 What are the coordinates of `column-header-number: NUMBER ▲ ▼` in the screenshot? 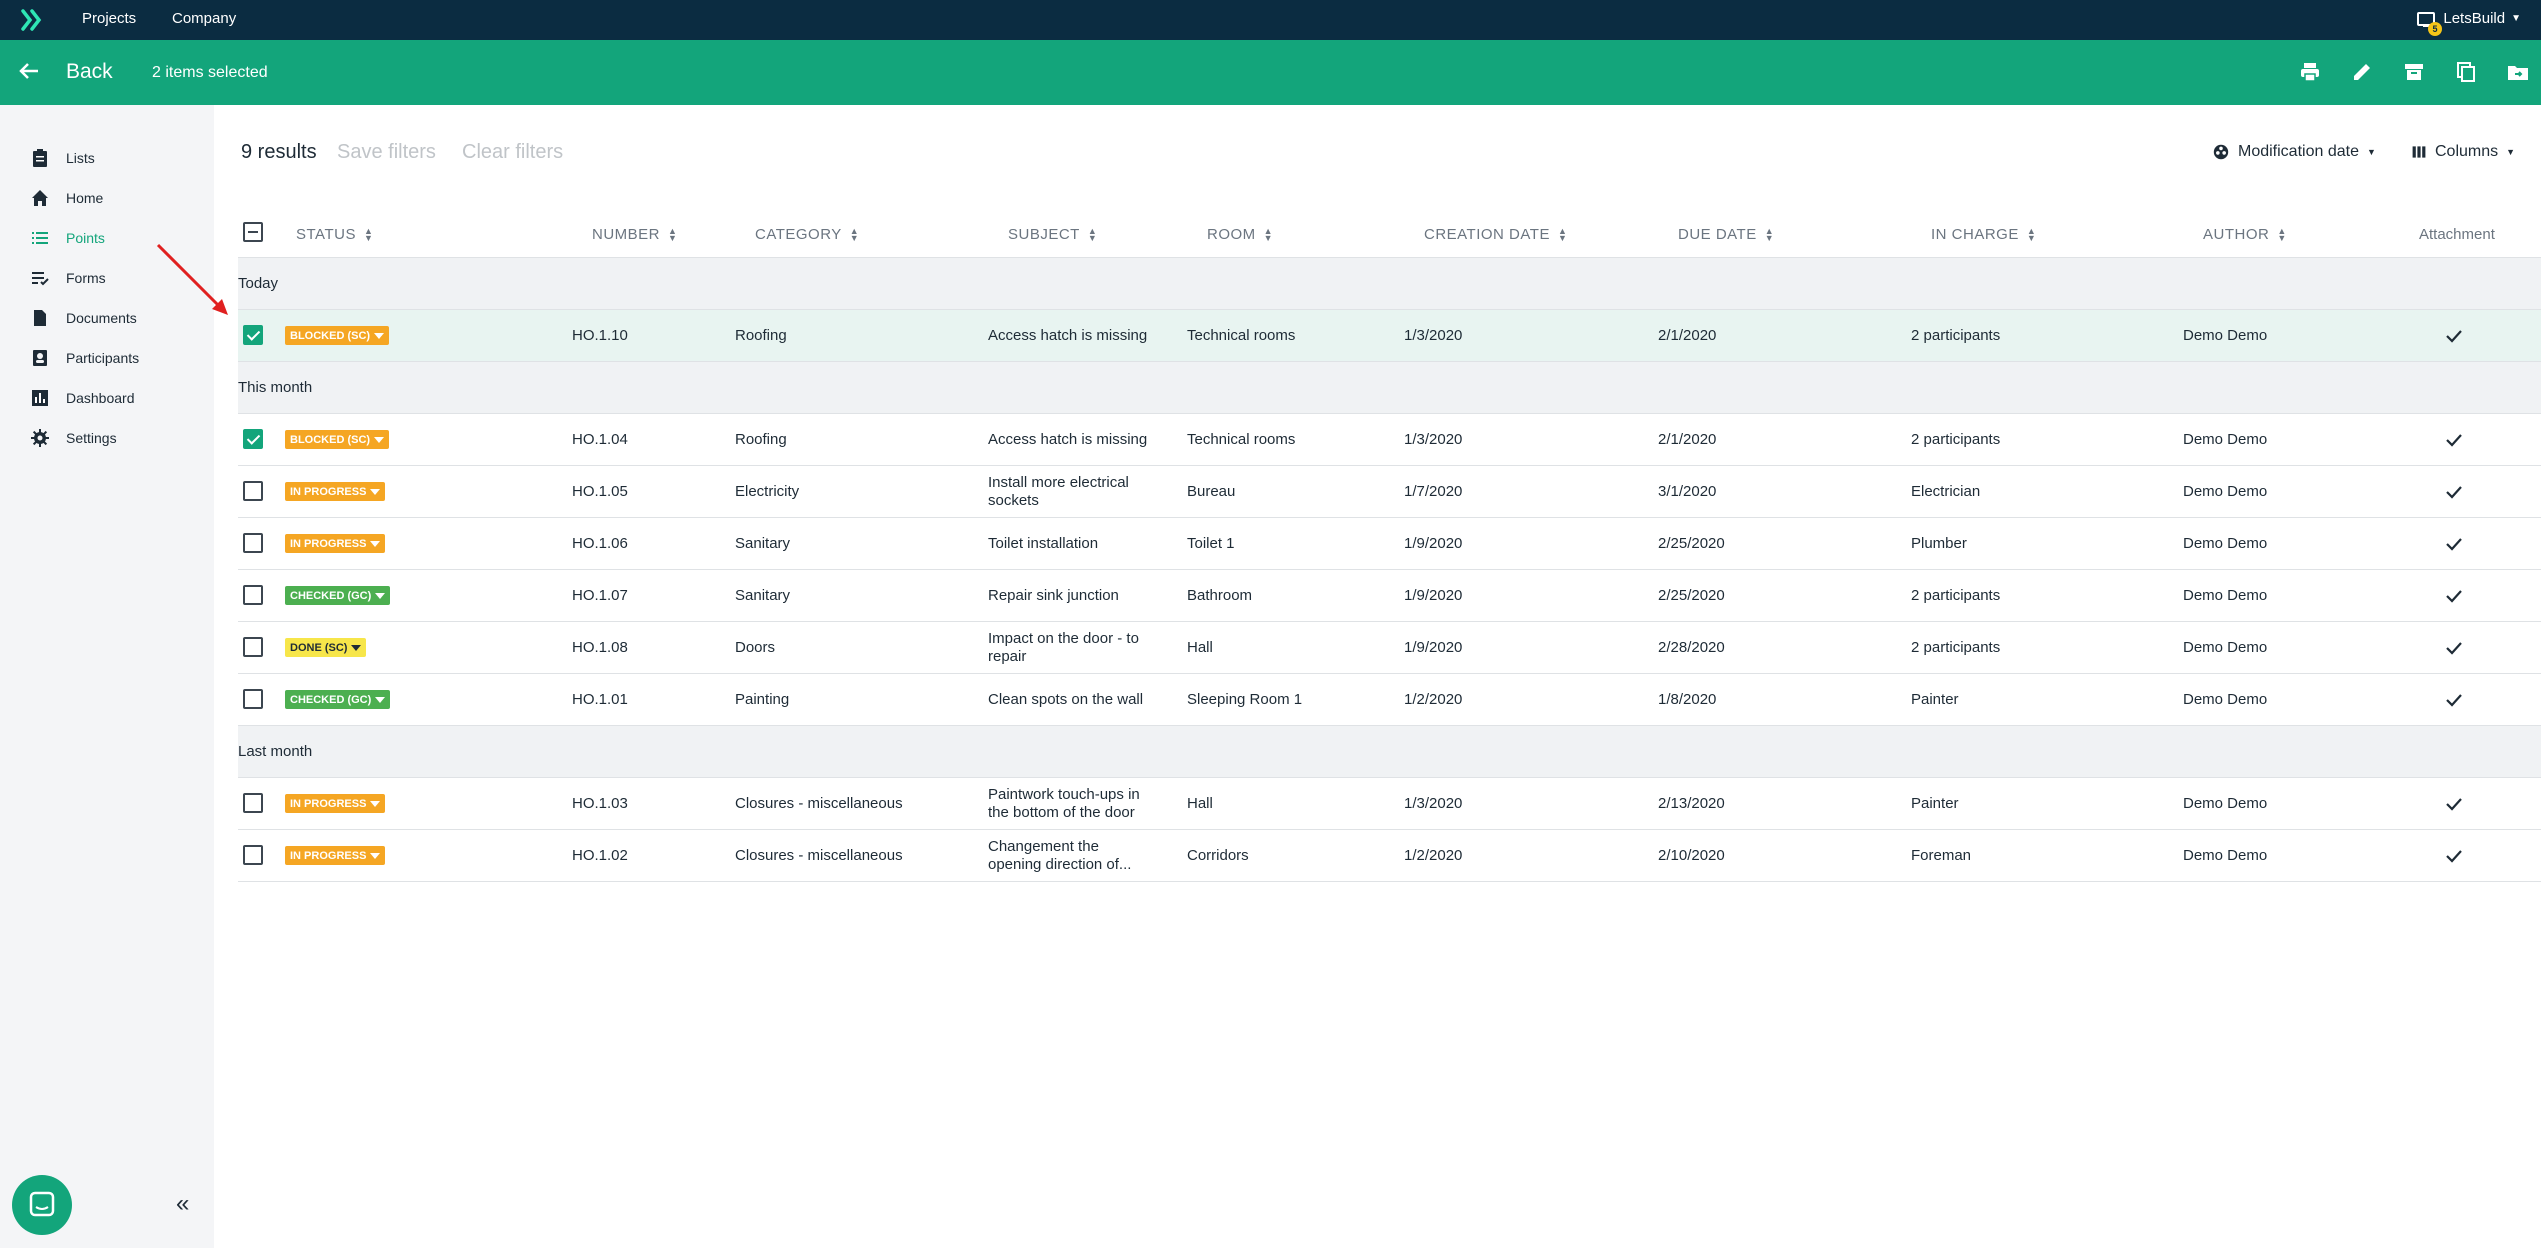 It's located at (634, 234).